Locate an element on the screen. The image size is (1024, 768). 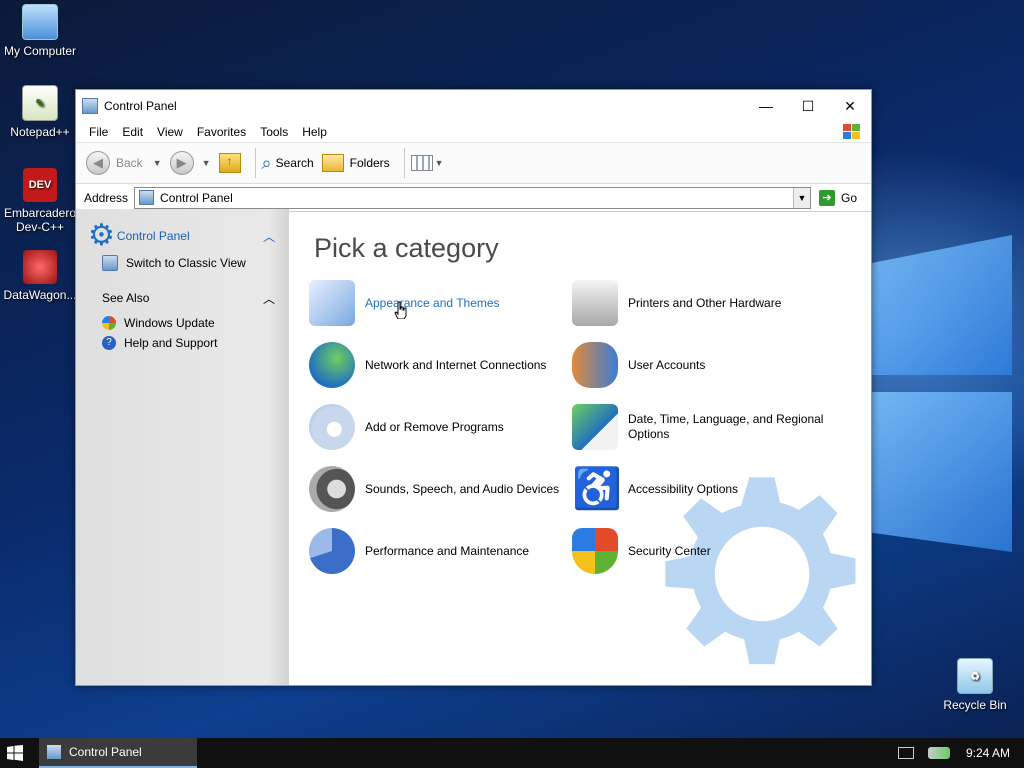
desktop-icon-notepad: ✎ Notepad++ is located at coordinates (40, 112).